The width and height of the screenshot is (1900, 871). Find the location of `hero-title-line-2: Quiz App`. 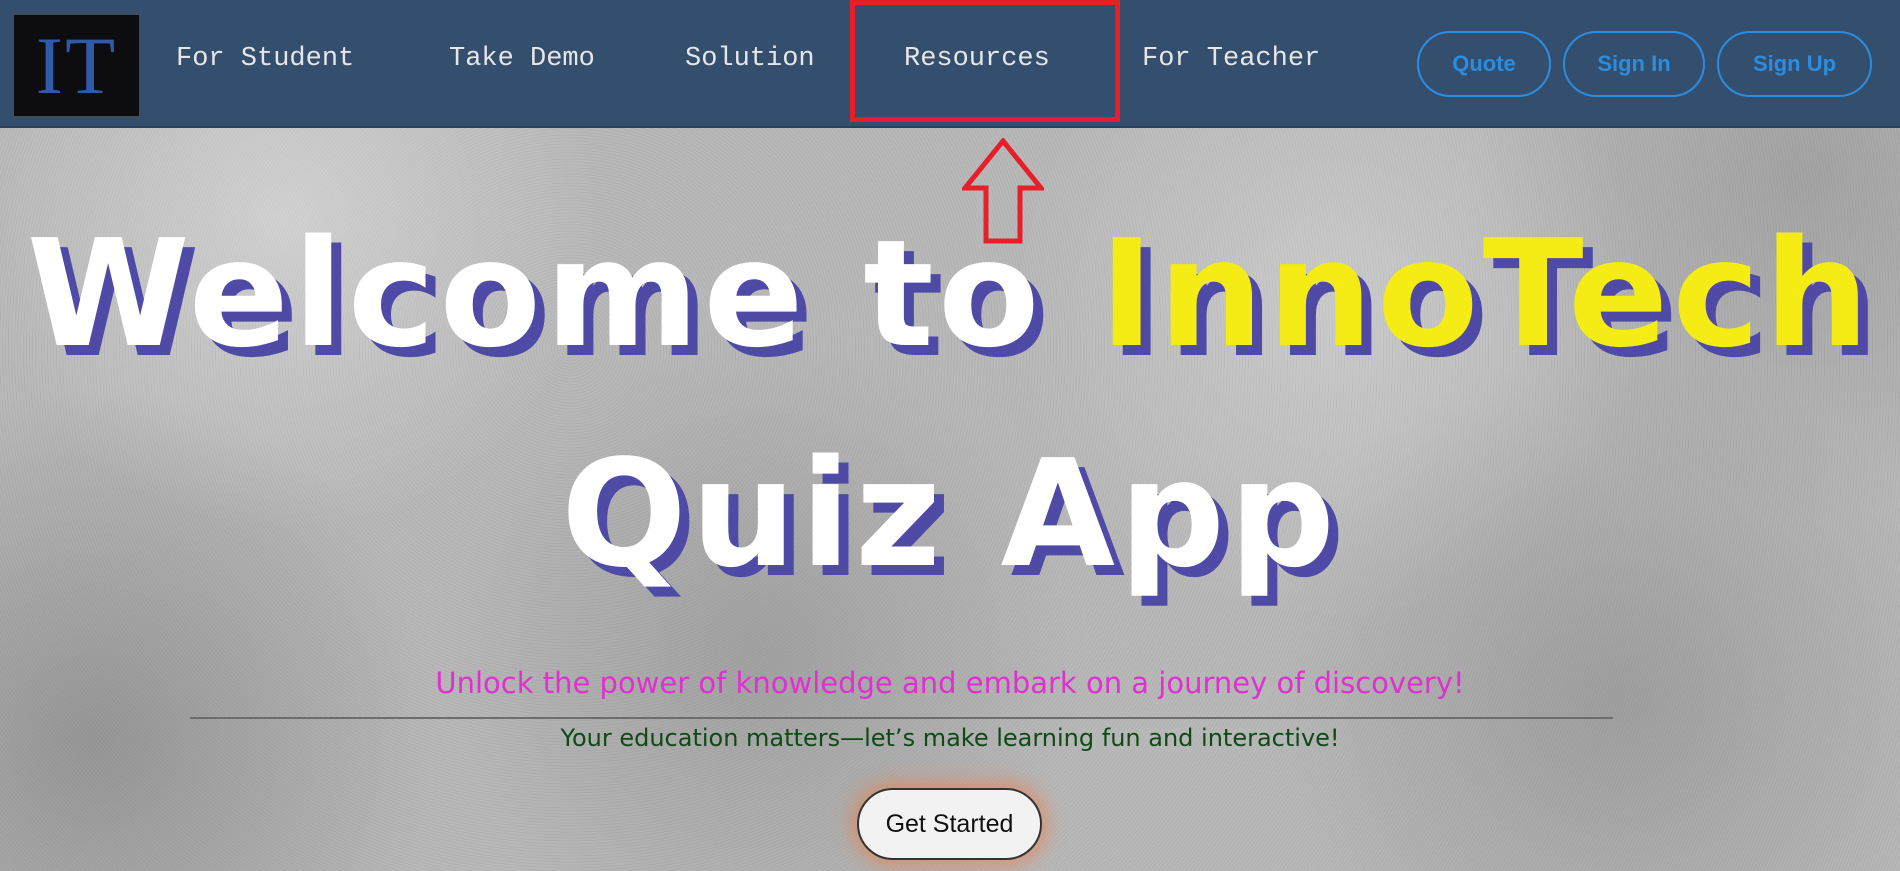

hero-title-line-2: Quiz App is located at coordinates (950, 514).